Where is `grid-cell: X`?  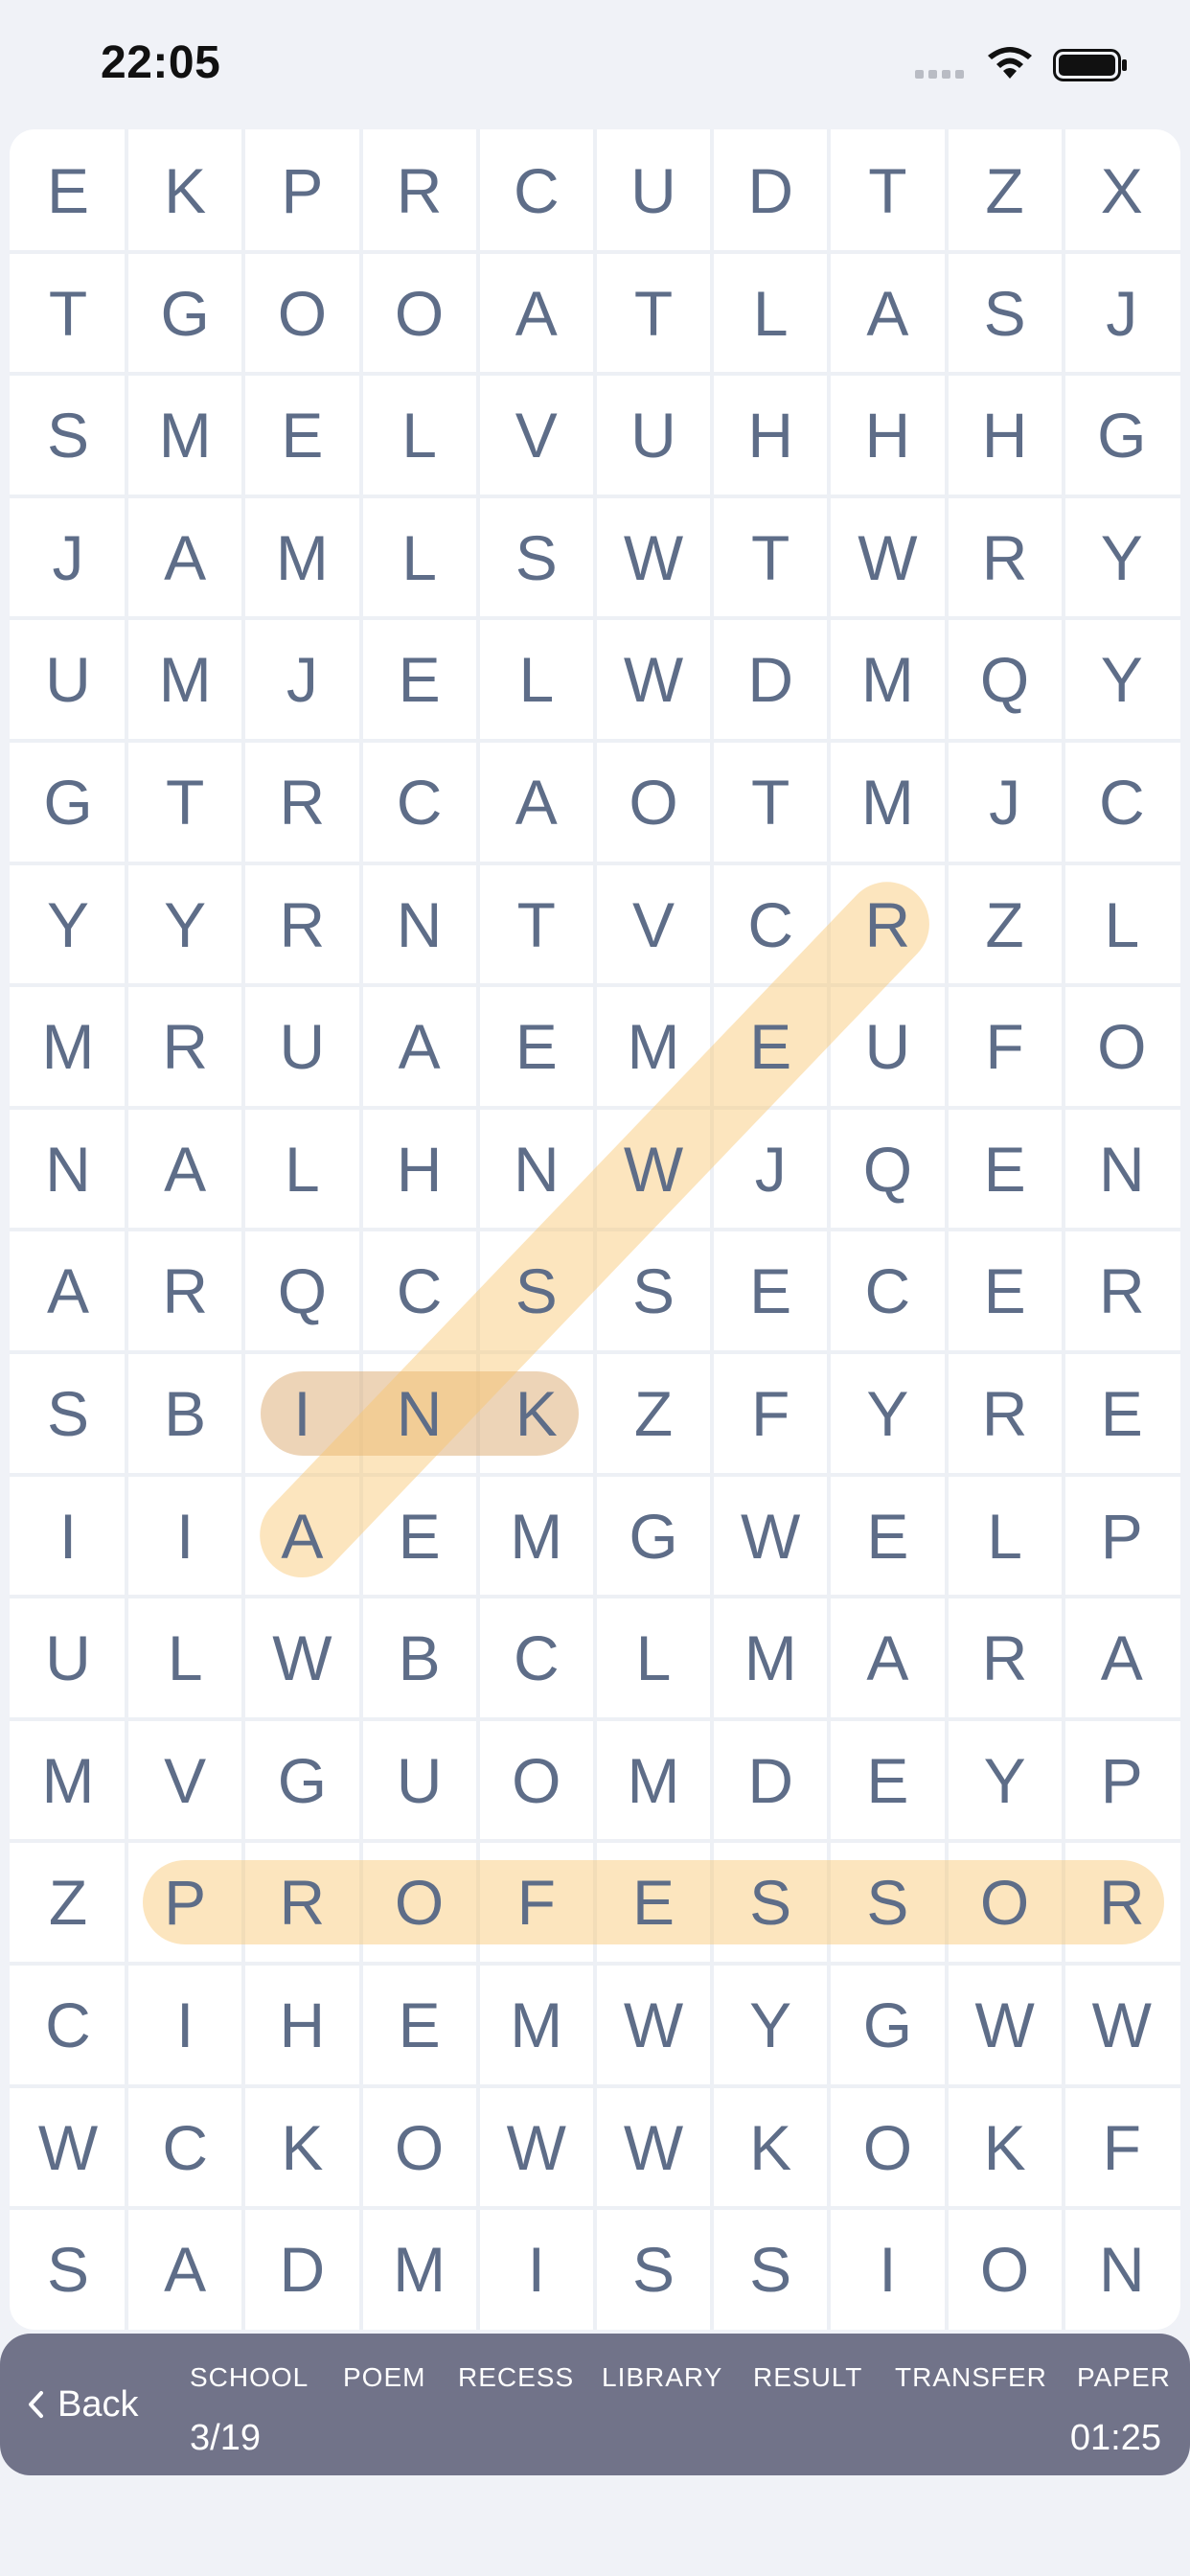 grid-cell: X is located at coordinates (1122, 190).